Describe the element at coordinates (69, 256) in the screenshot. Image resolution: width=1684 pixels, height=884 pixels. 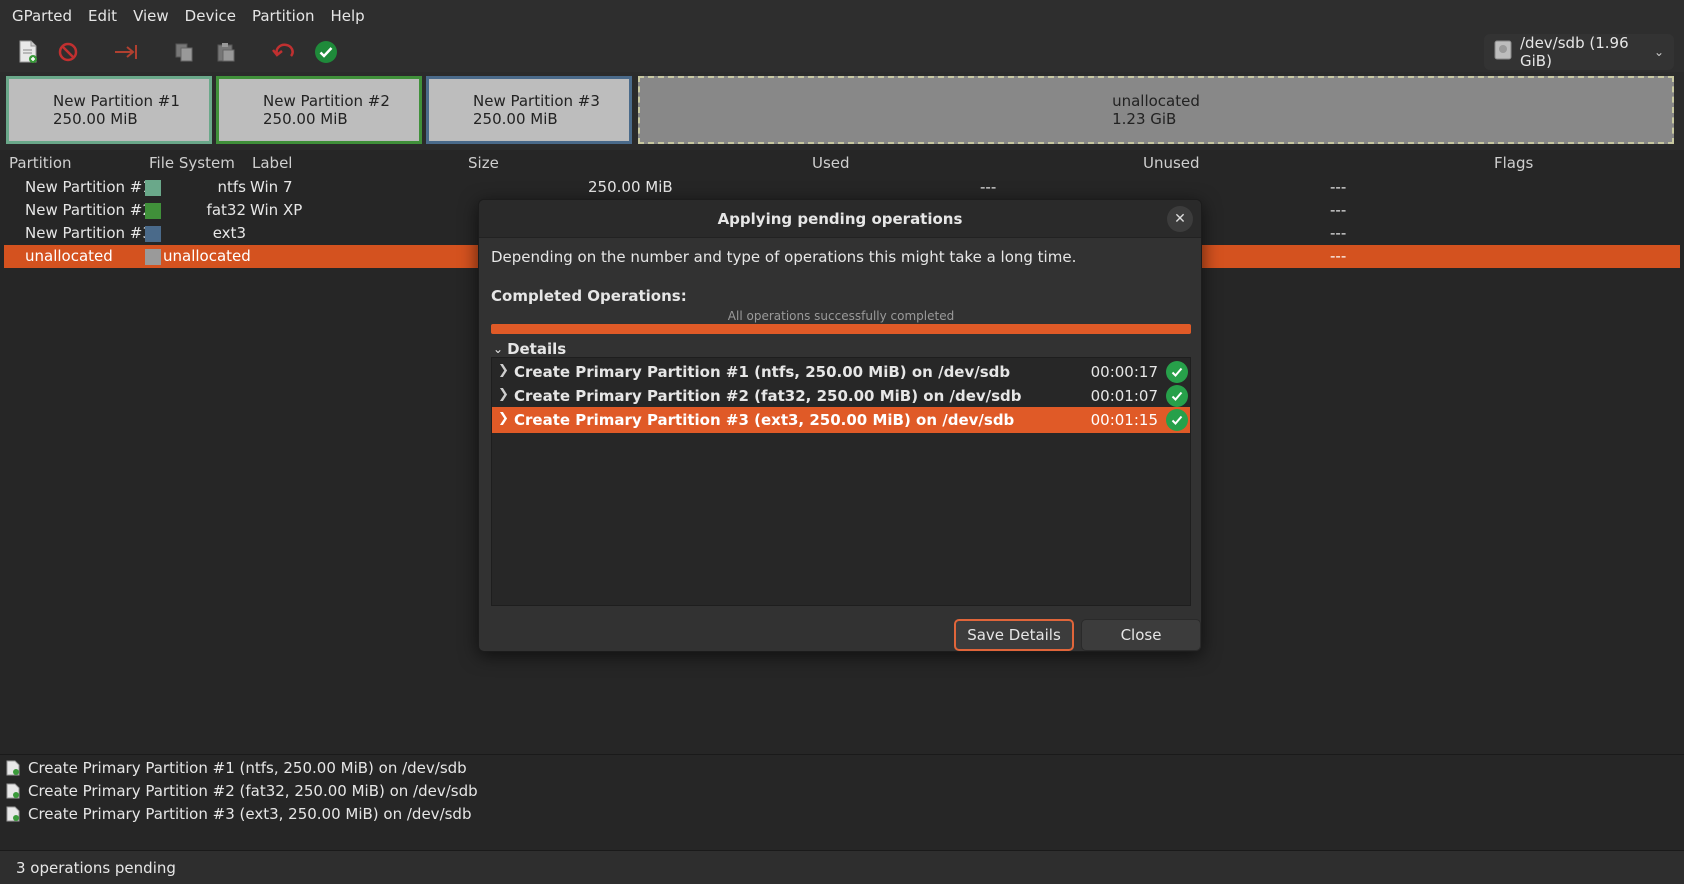
I see `cell-partition: unallocated` at that location.